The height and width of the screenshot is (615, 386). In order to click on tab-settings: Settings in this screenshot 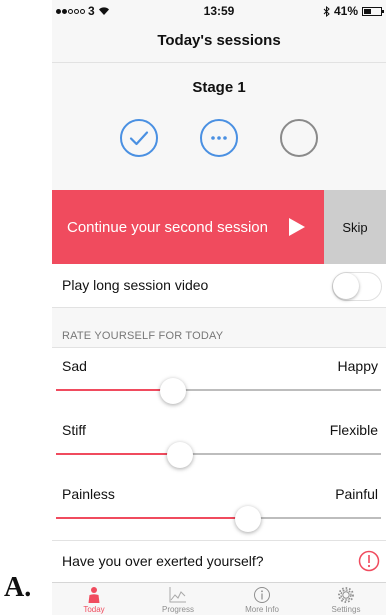, I will do `click(345, 599)`.